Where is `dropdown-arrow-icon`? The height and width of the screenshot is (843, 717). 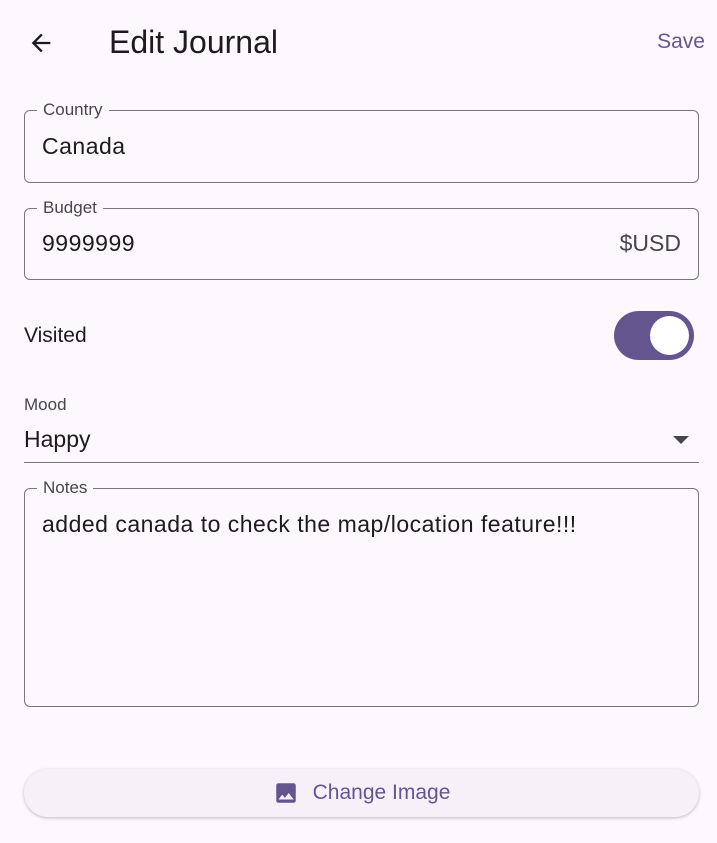 dropdown-arrow-icon is located at coordinates (681, 440).